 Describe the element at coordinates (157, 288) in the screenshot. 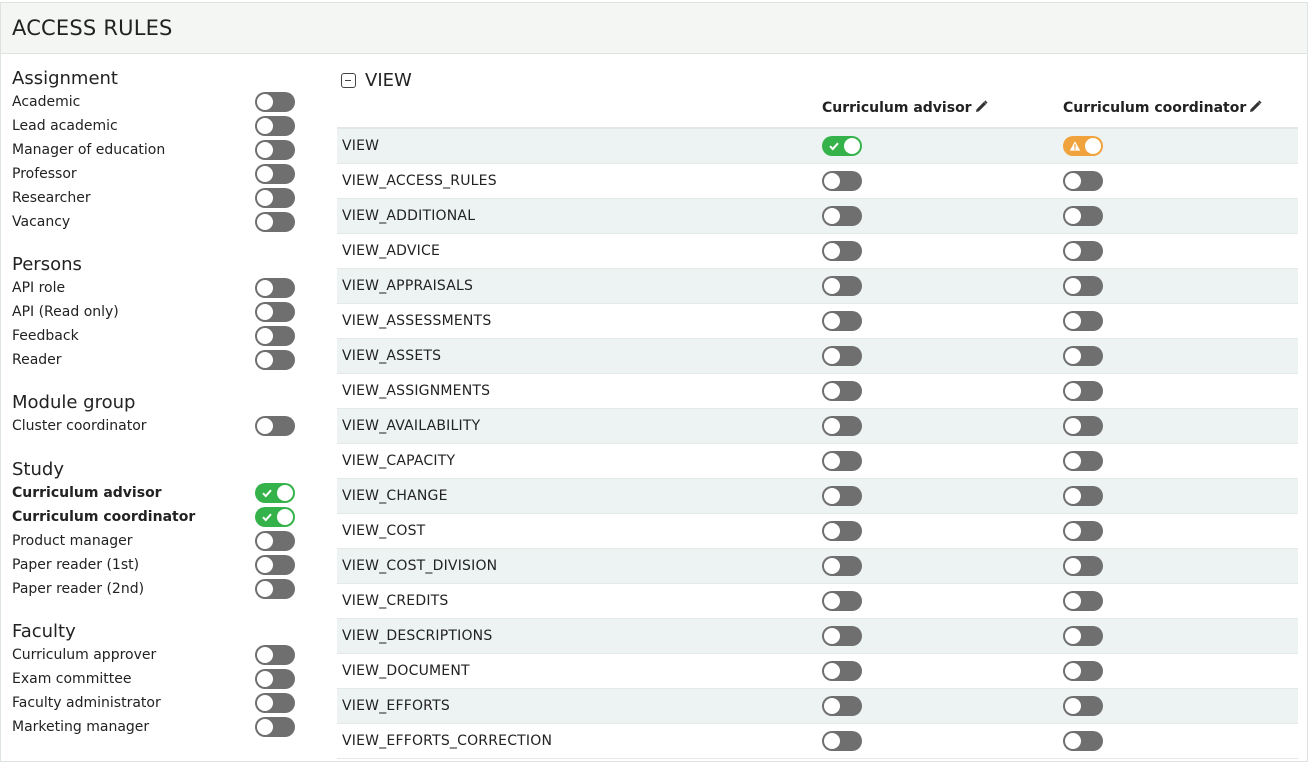

I see `role-row: API role` at that location.